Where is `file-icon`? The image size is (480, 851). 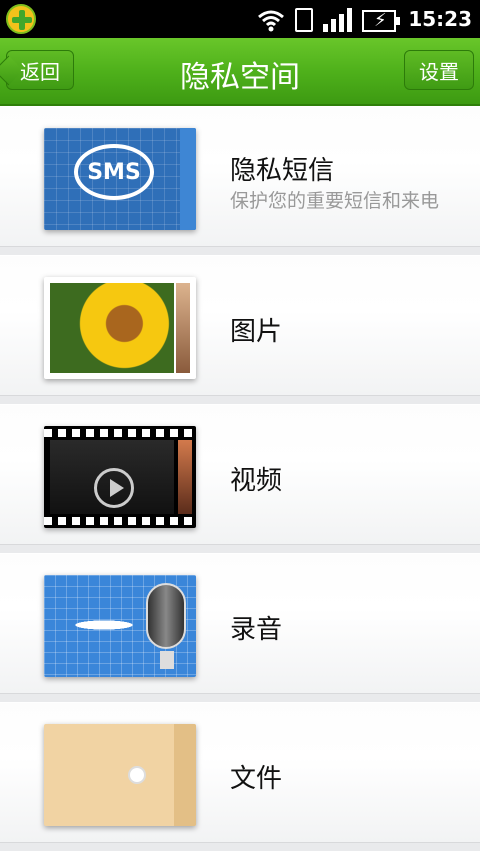 file-icon is located at coordinates (120, 775).